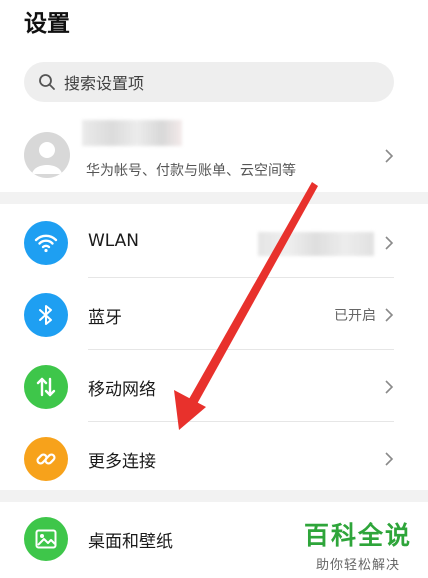 This screenshot has height=578, width=428. Describe the element at coordinates (46, 243) in the screenshot. I see `wifi-icon` at that location.